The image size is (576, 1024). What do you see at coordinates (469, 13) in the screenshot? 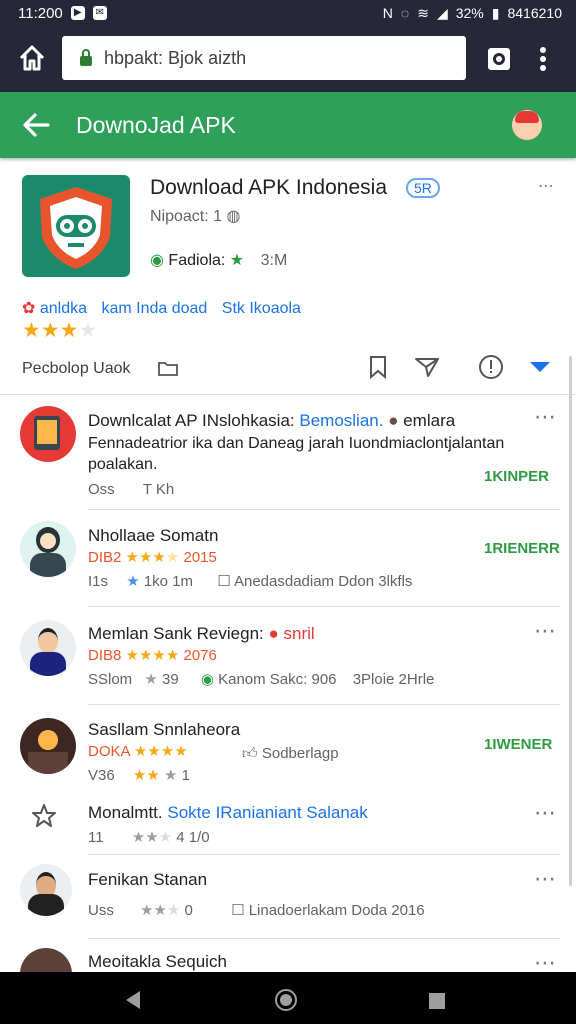
I see `battery-percent: 32%` at bounding box center [469, 13].